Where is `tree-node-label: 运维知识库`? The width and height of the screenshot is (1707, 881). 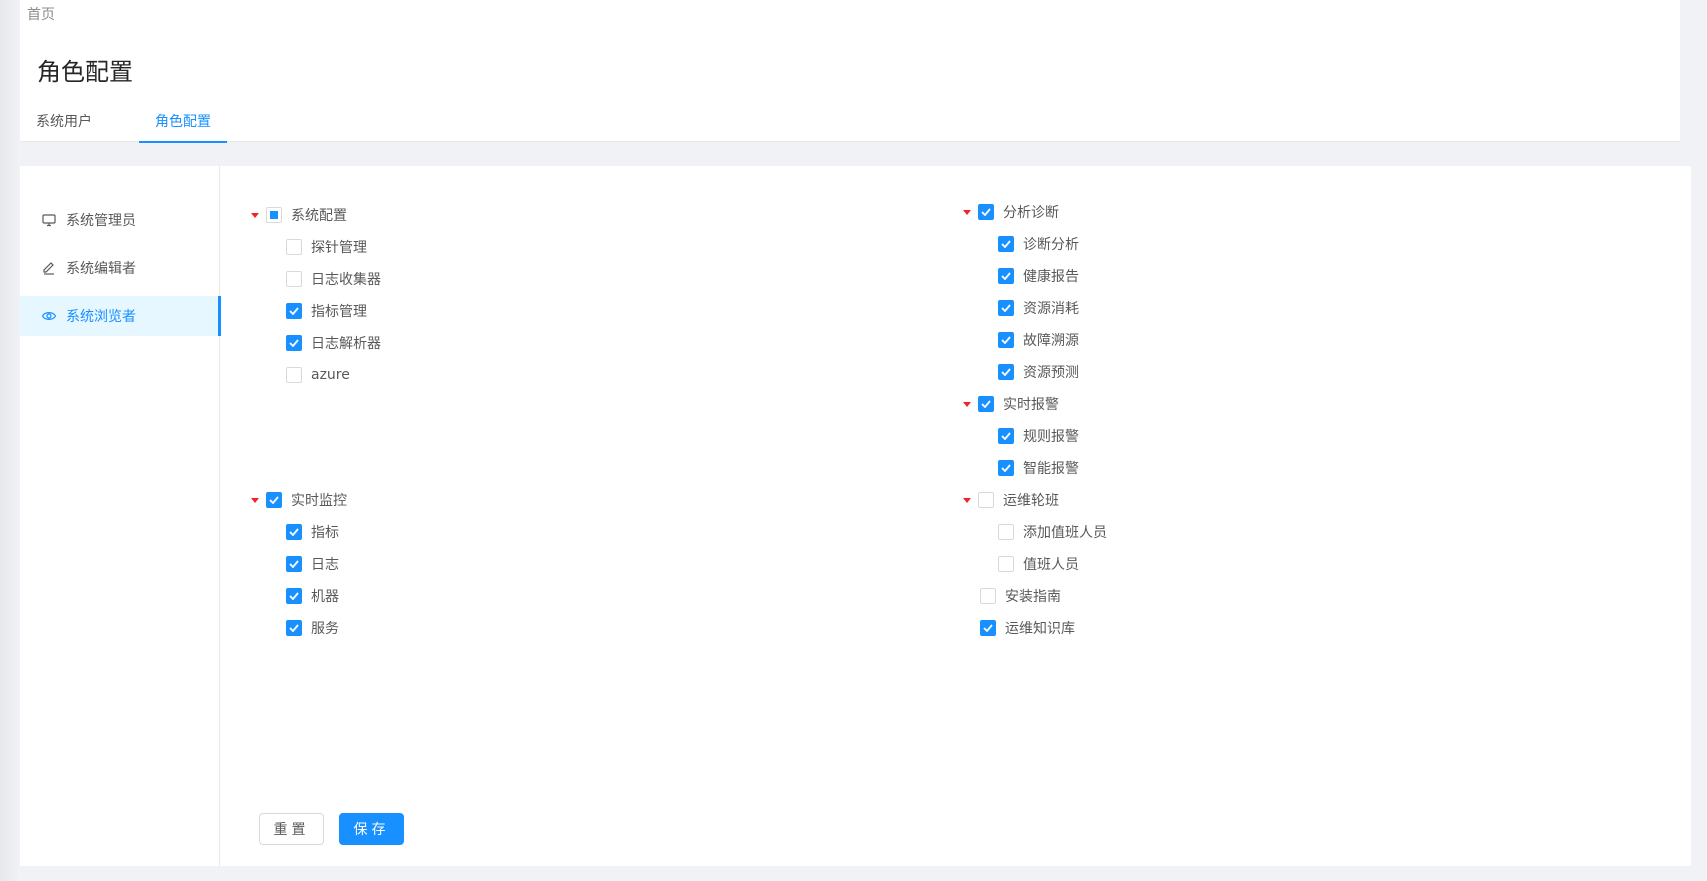 tree-node-label: 运维知识库 is located at coordinates (1040, 629).